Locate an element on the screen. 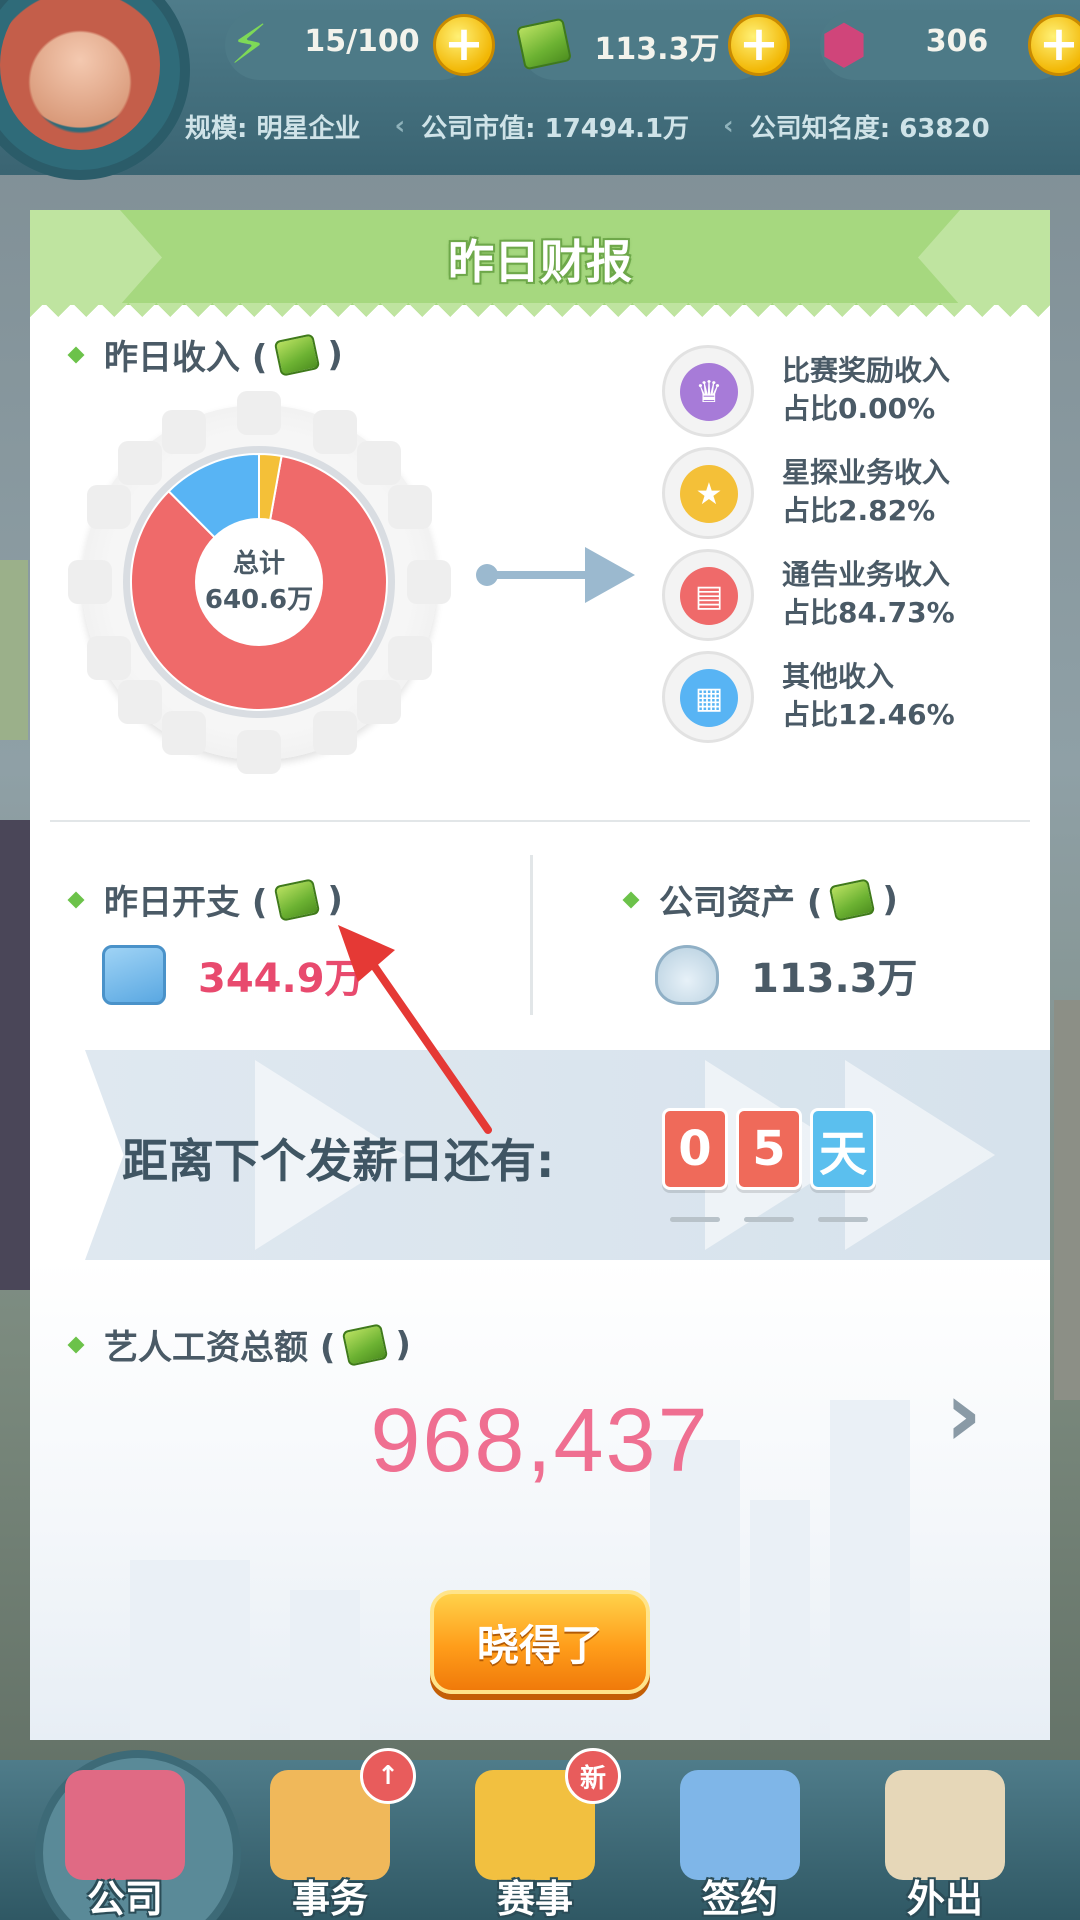  expense-heading: 昨日开支 ( ) is located at coordinates (205, 899).